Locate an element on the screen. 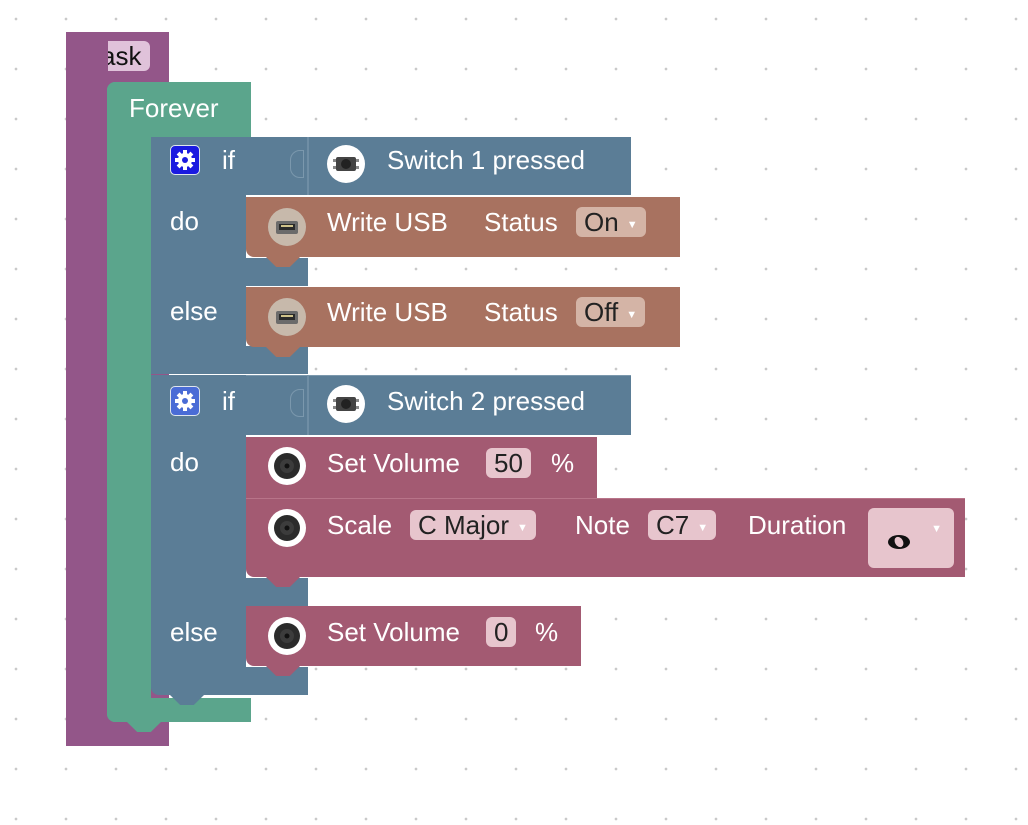  status-dropdown-on: On ▼ is located at coordinates (611, 222).